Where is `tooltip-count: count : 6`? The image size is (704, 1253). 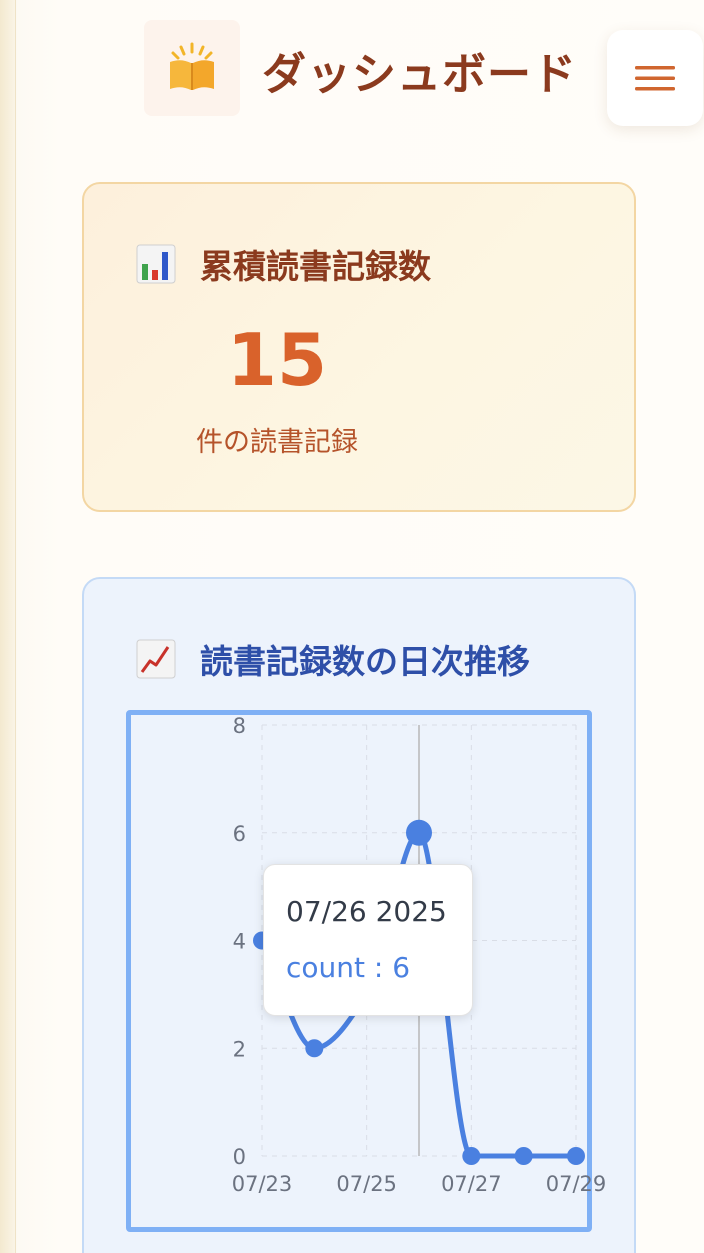
tooltip-count: count : 6 is located at coordinates (348, 967).